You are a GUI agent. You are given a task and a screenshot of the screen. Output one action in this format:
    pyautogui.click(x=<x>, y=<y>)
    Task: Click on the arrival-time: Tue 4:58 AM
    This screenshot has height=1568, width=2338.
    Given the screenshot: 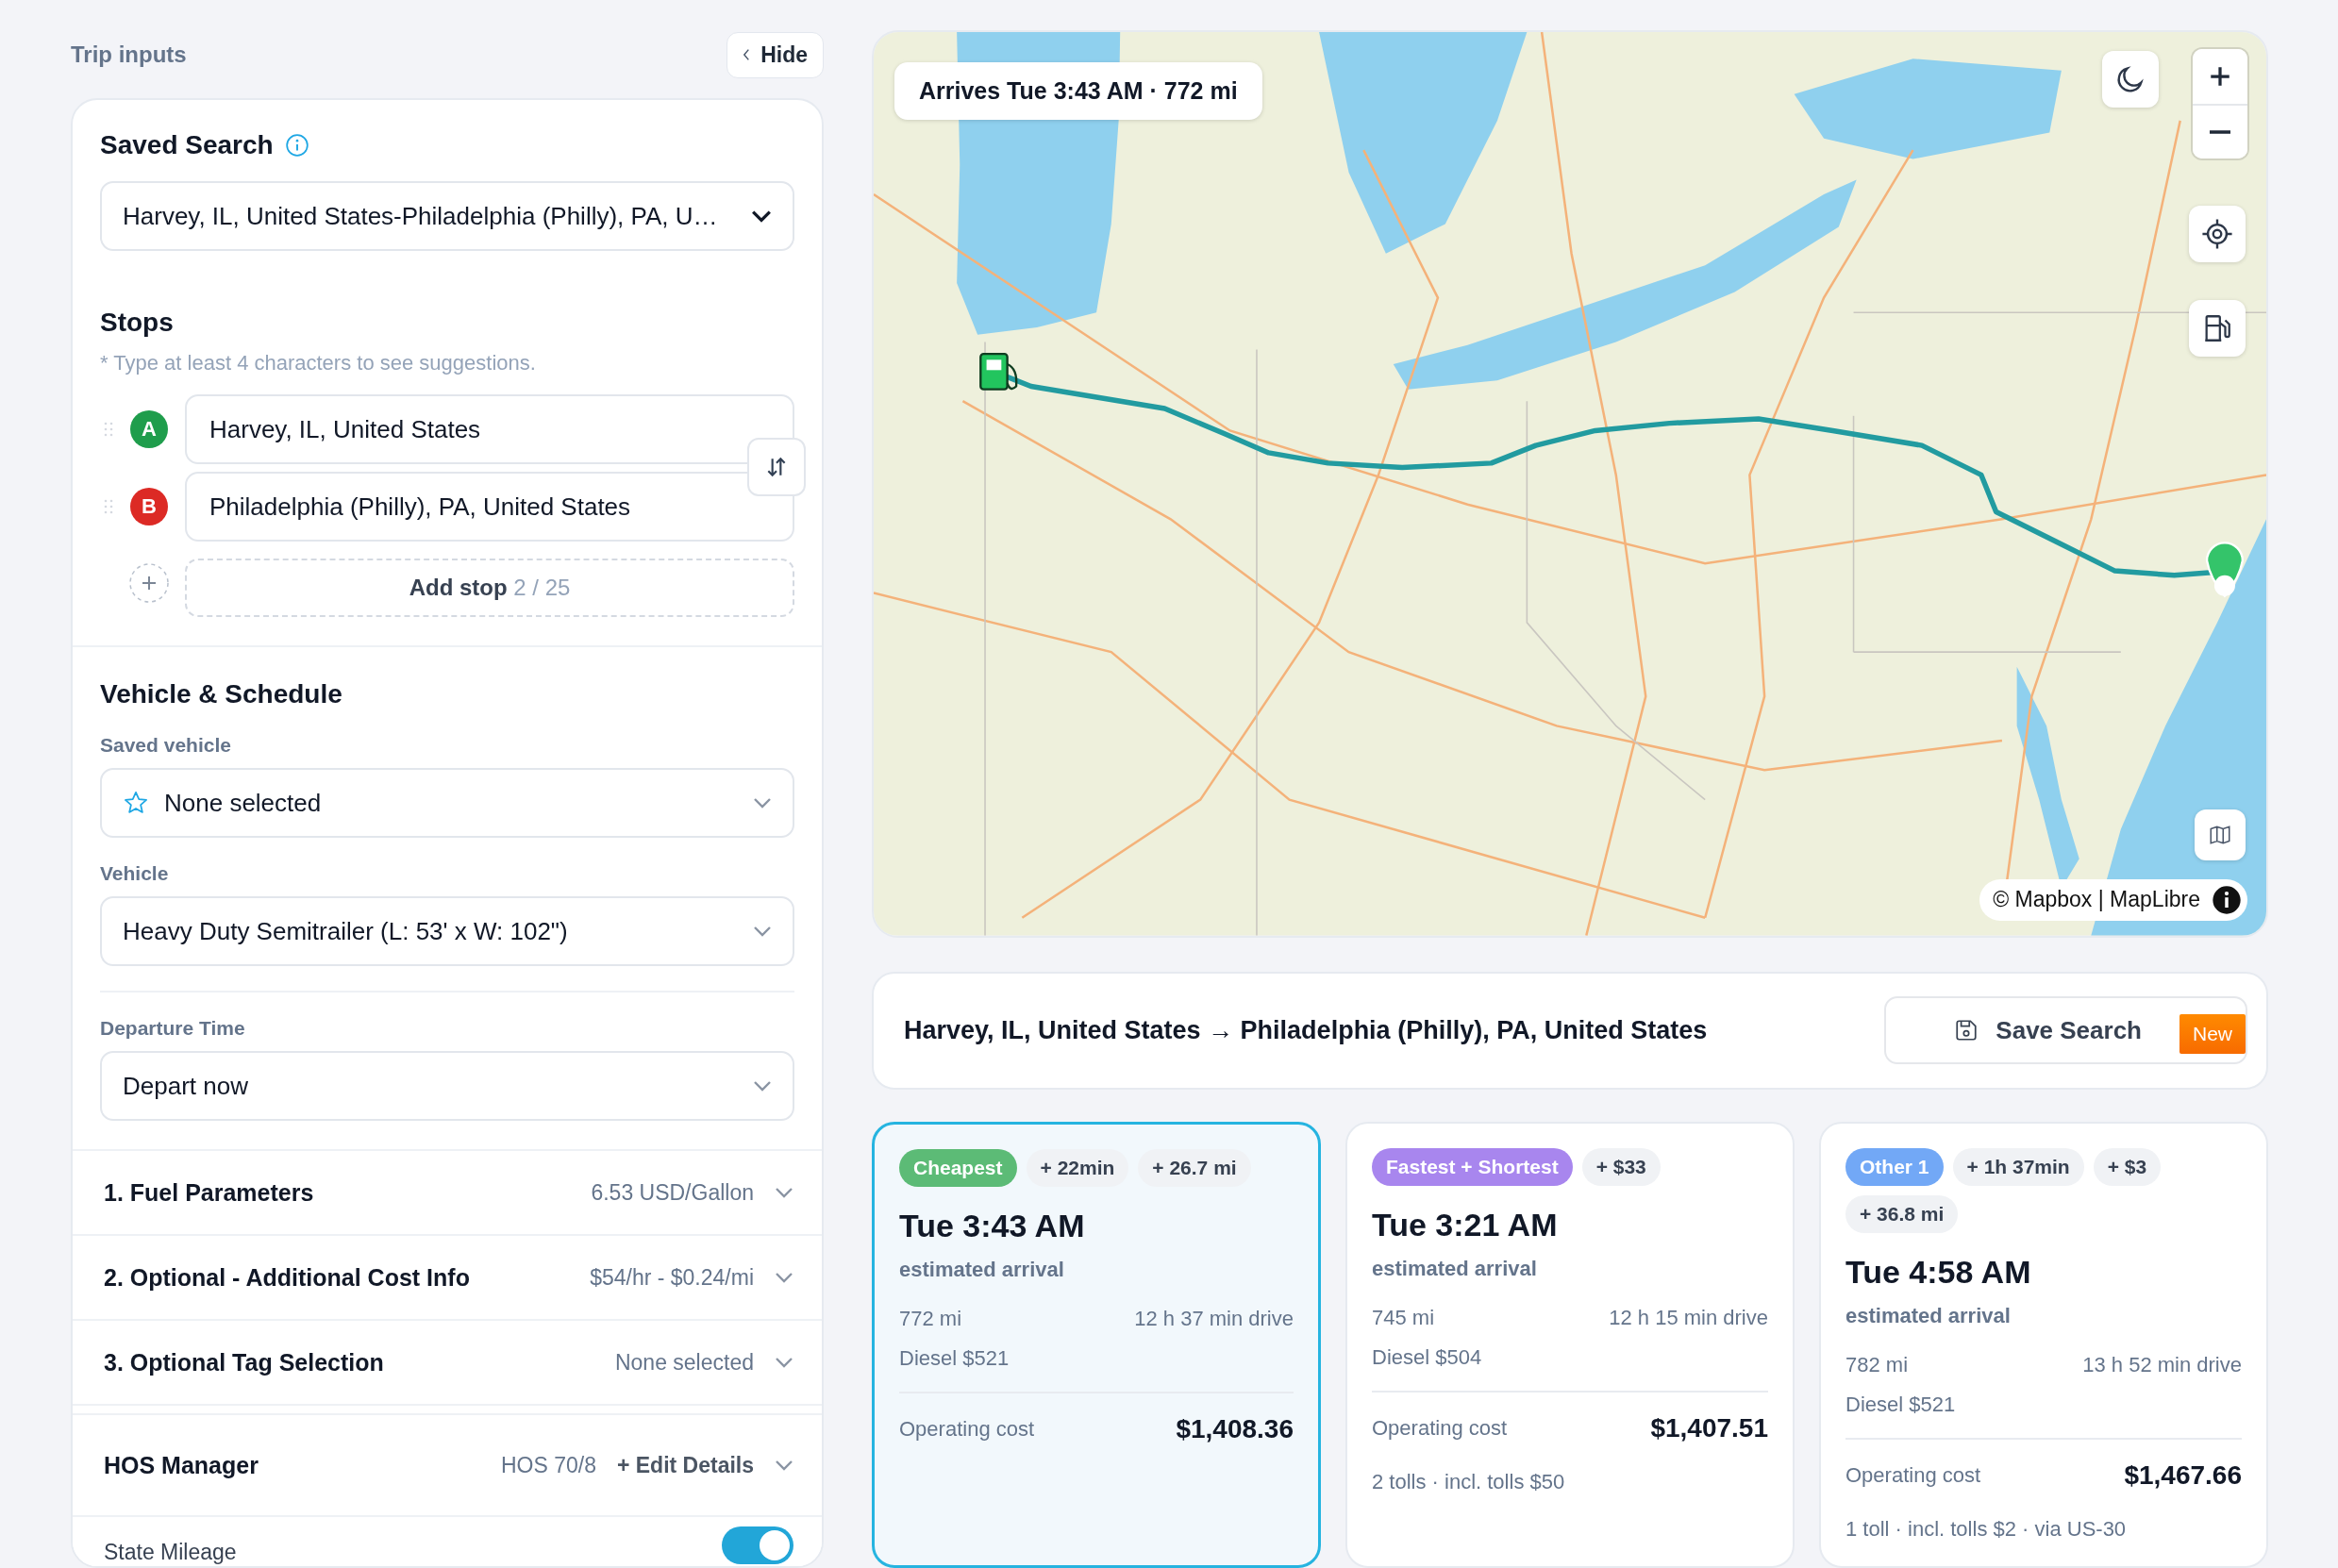 What is the action you would take?
    pyautogui.click(x=1938, y=1272)
    